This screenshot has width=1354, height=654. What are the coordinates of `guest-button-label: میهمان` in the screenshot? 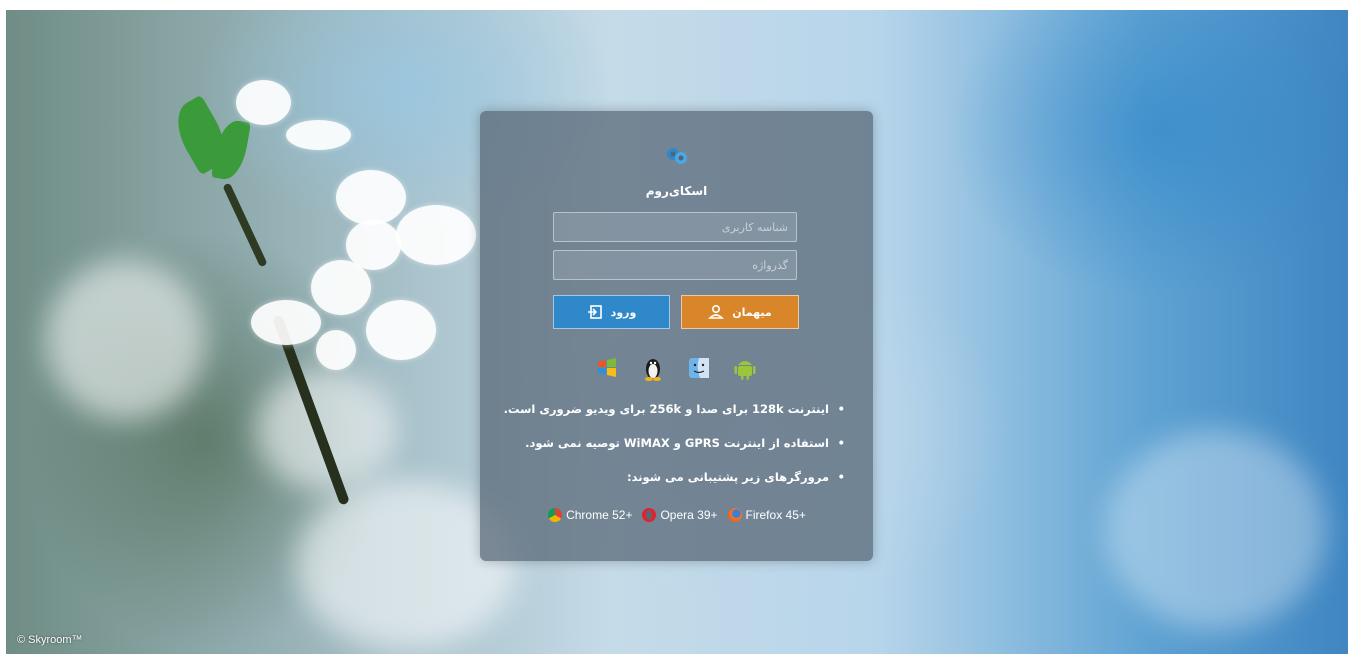 It's located at (752, 312).